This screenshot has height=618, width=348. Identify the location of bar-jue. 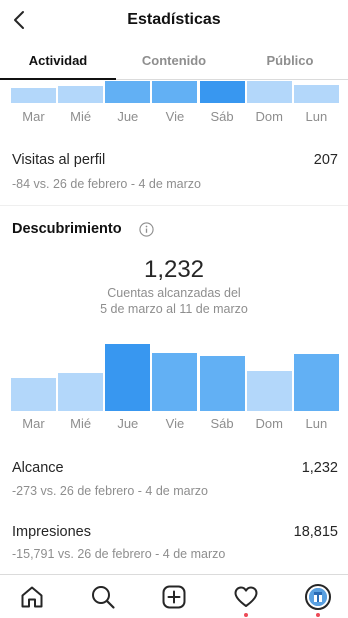
(128, 377).